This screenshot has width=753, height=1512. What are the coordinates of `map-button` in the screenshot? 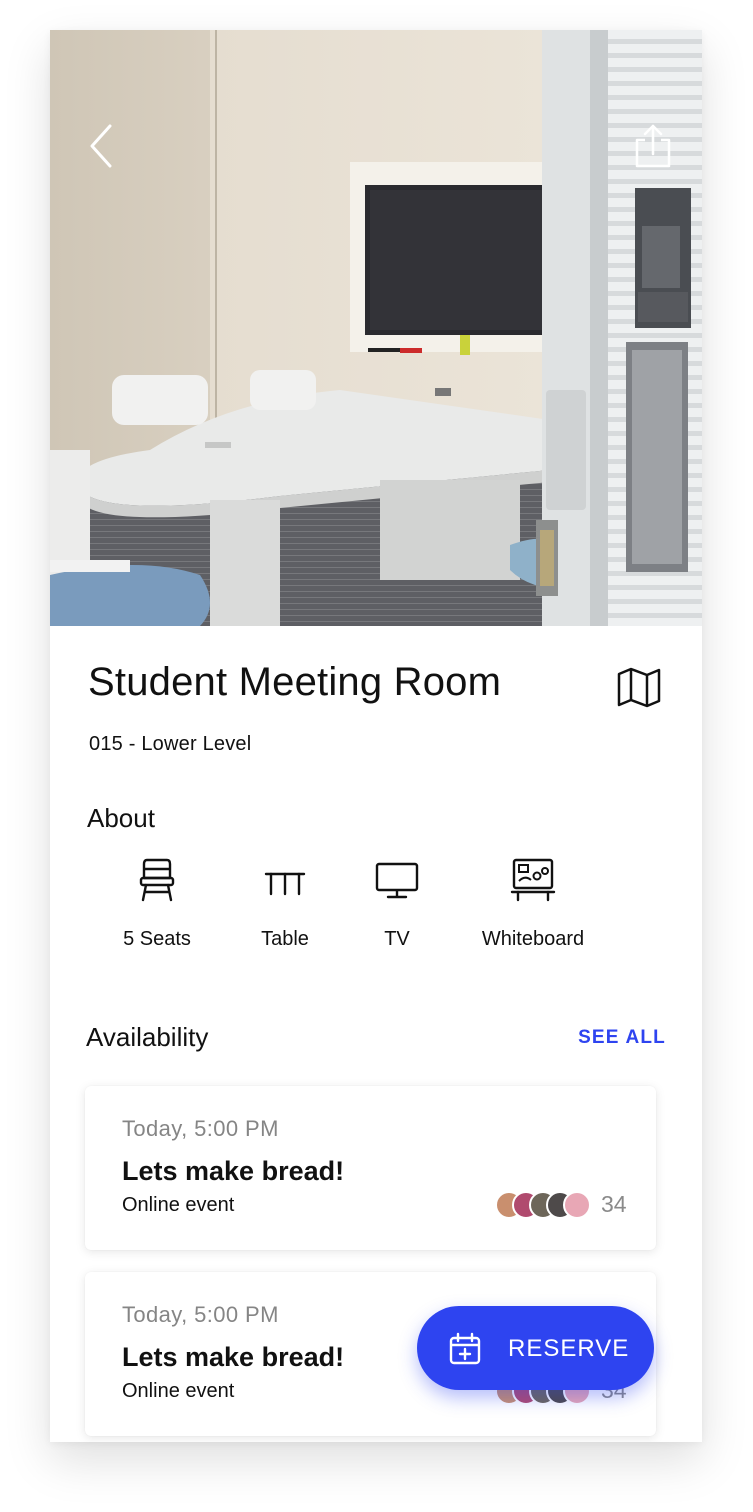 It's located at (639, 687).